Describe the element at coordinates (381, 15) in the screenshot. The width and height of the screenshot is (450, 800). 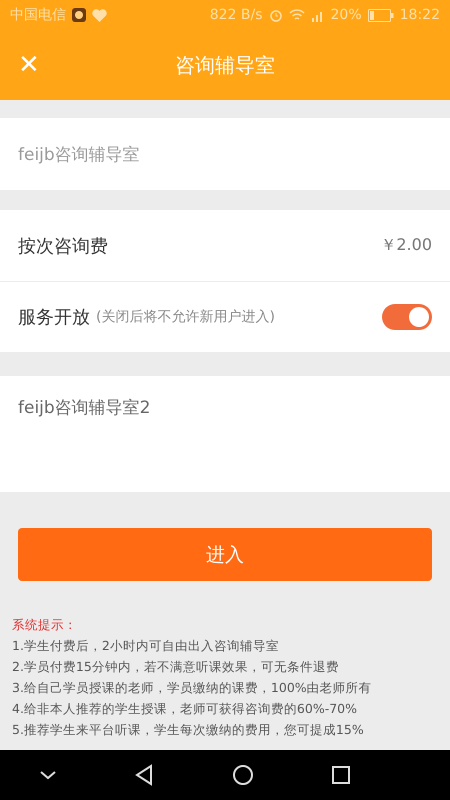
I see `battery-icon` at that location.